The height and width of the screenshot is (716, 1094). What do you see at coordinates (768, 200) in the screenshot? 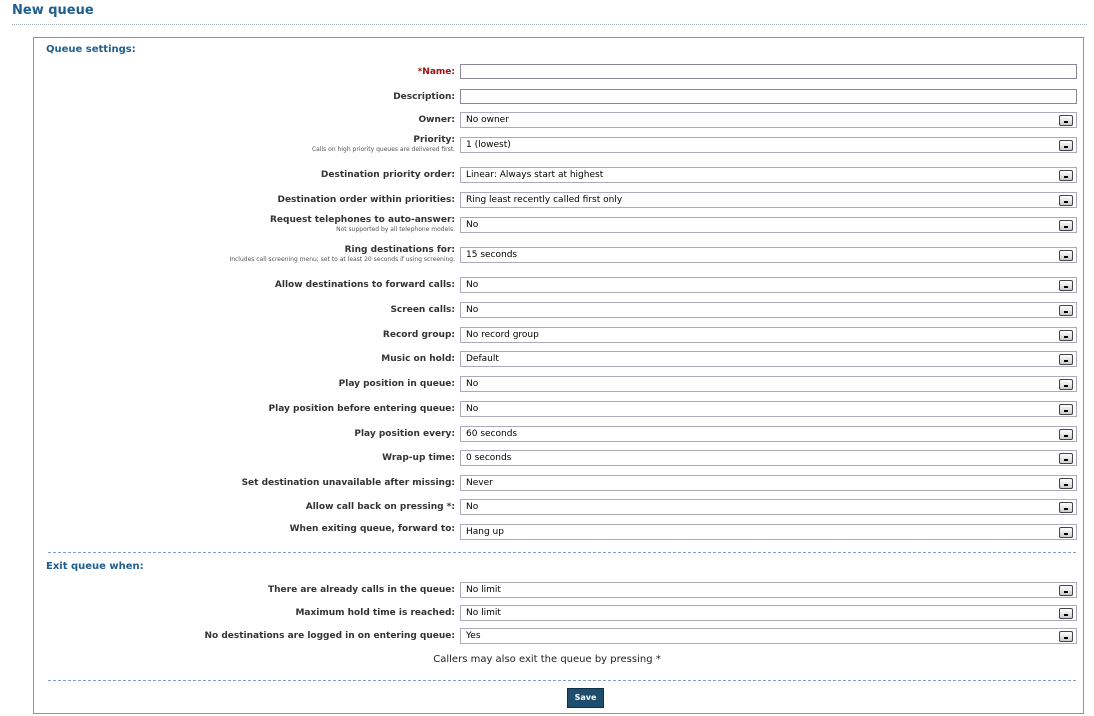
I see `destination-order-within-select: Ring least recently called first only` at bounding box center [768, 200].